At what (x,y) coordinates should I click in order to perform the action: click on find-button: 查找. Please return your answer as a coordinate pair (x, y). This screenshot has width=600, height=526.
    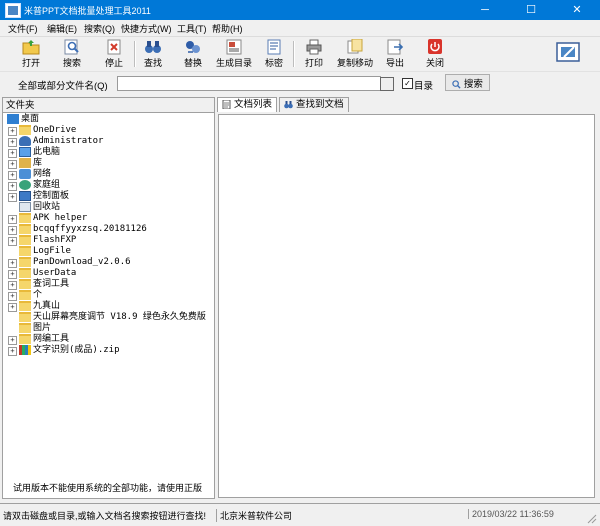
    Looking at the image, I should click on (153, 53).